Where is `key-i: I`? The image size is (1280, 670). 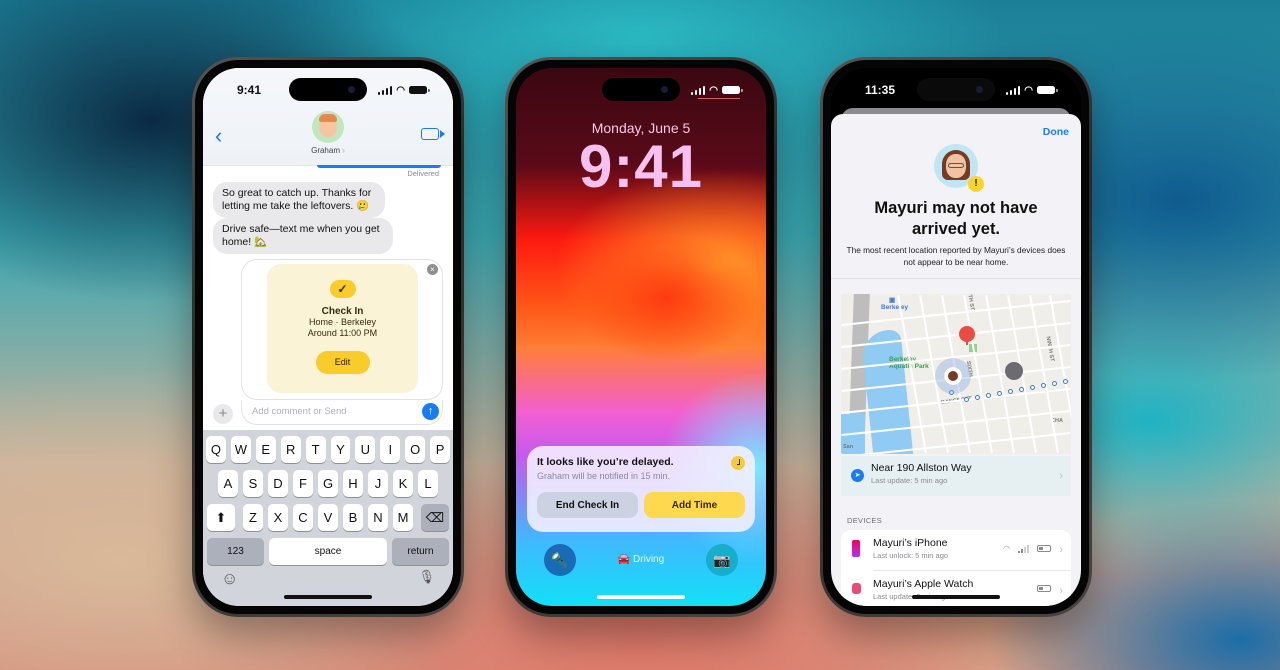
key-i: I is located at coordinates (390, 449).